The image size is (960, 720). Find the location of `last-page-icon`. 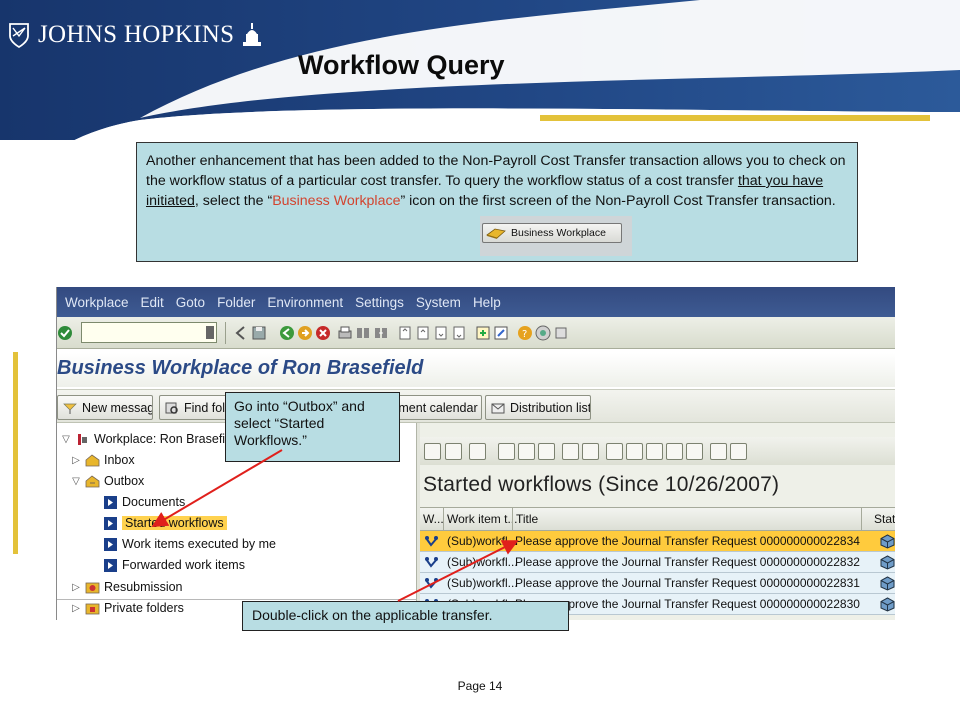

last-page-icon is located at coordinates (459, 333).